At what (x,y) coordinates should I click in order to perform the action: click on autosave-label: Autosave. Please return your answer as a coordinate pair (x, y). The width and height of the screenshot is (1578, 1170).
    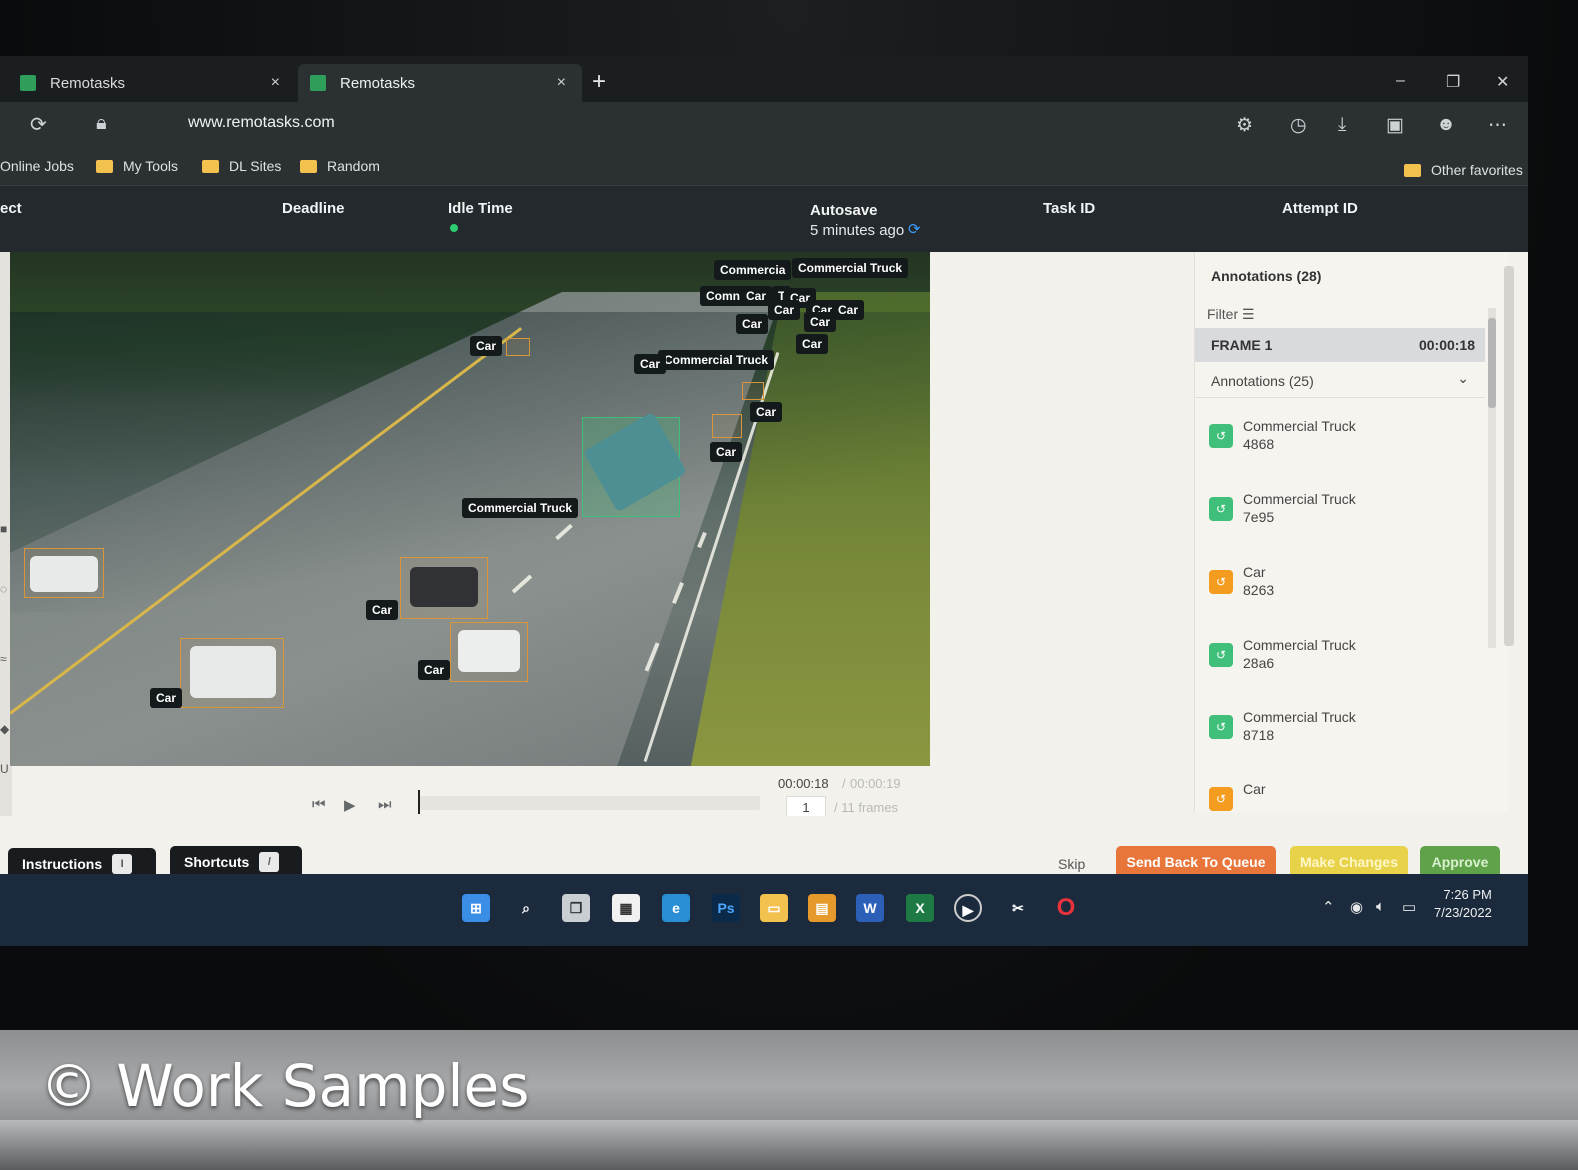
    Looking at the image, I should click on (844, 210).